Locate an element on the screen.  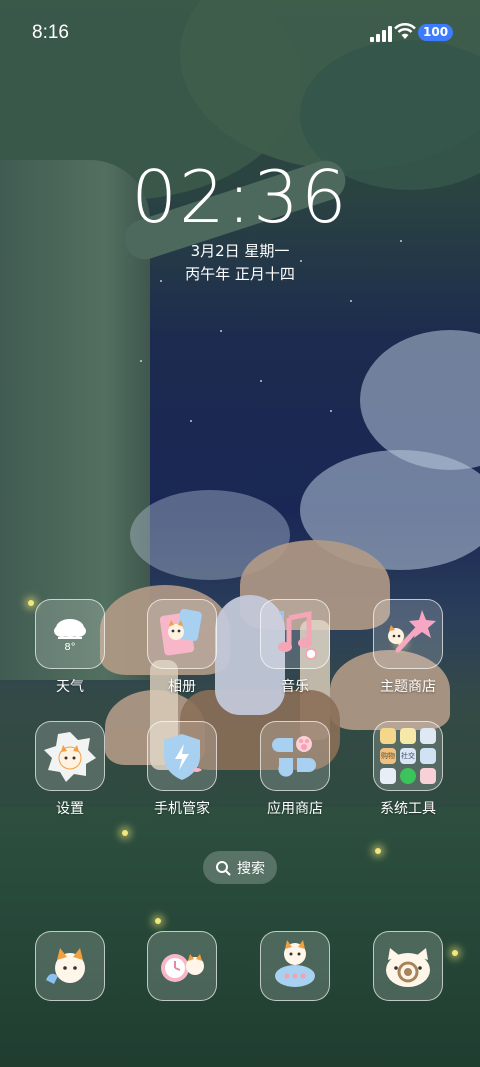
cat-phone-icon is located at coordinates (70, 966).